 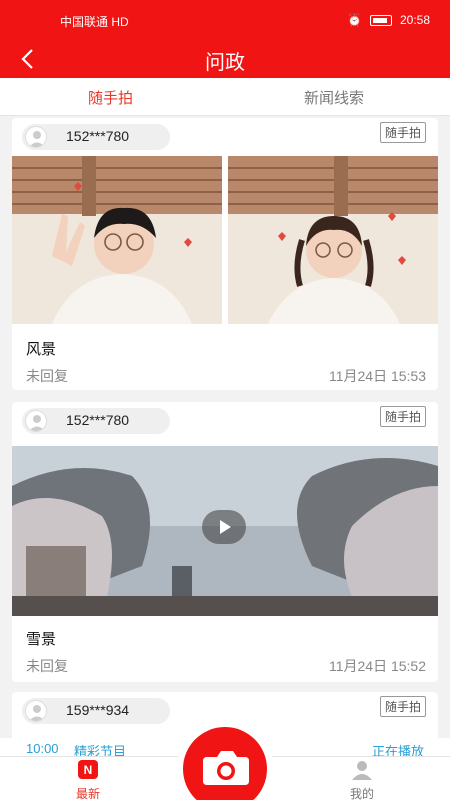 I want to click on tab-bar: 随手拍 新闻线索, so click(x=225, y=97).